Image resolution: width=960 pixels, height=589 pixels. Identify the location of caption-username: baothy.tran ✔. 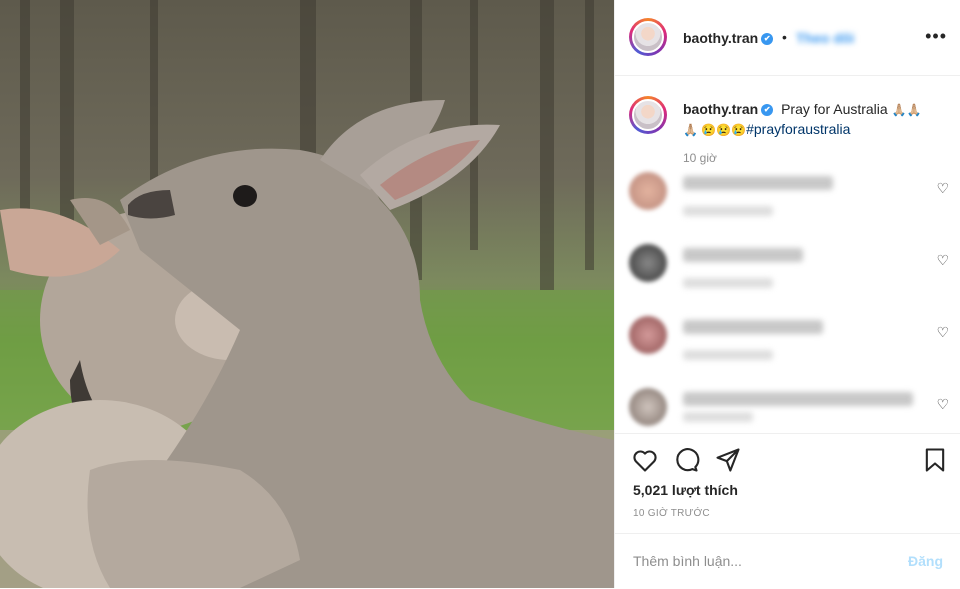
(728, 109).